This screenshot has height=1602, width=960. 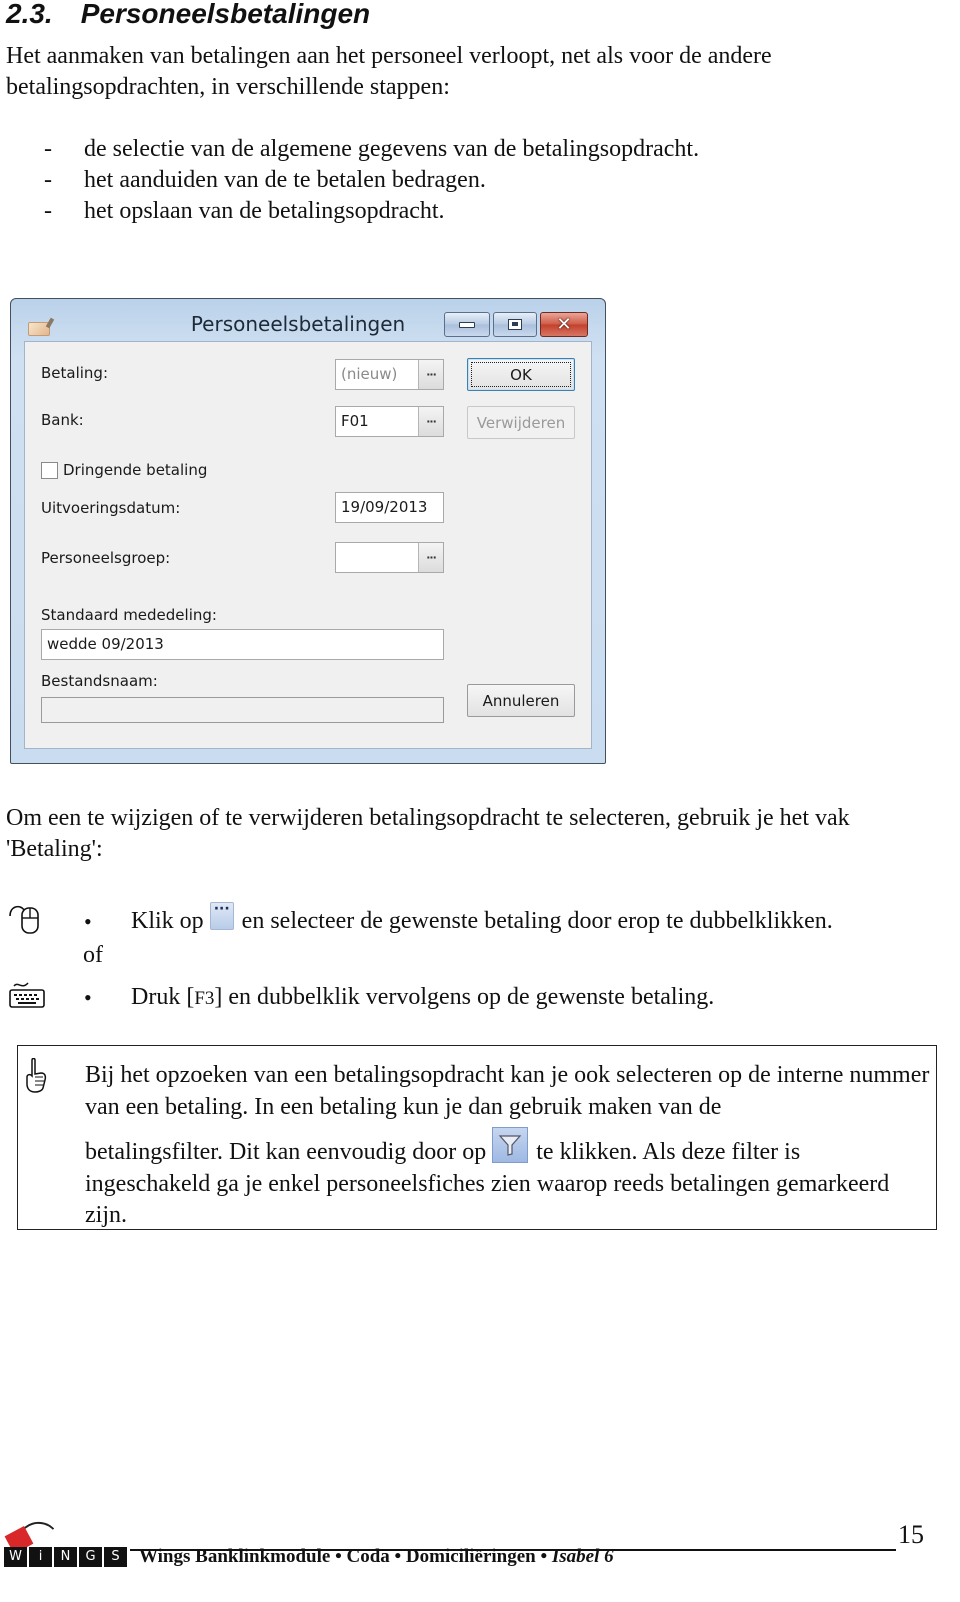 I want to click on minimize-icon, so click(x=467, y=324).